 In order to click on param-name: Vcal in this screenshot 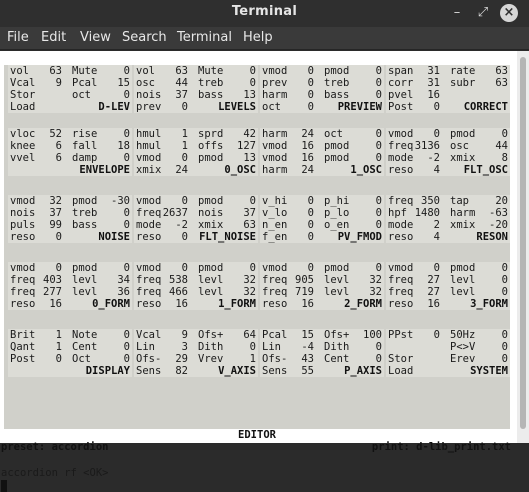, I will do `click(23, 83)`.